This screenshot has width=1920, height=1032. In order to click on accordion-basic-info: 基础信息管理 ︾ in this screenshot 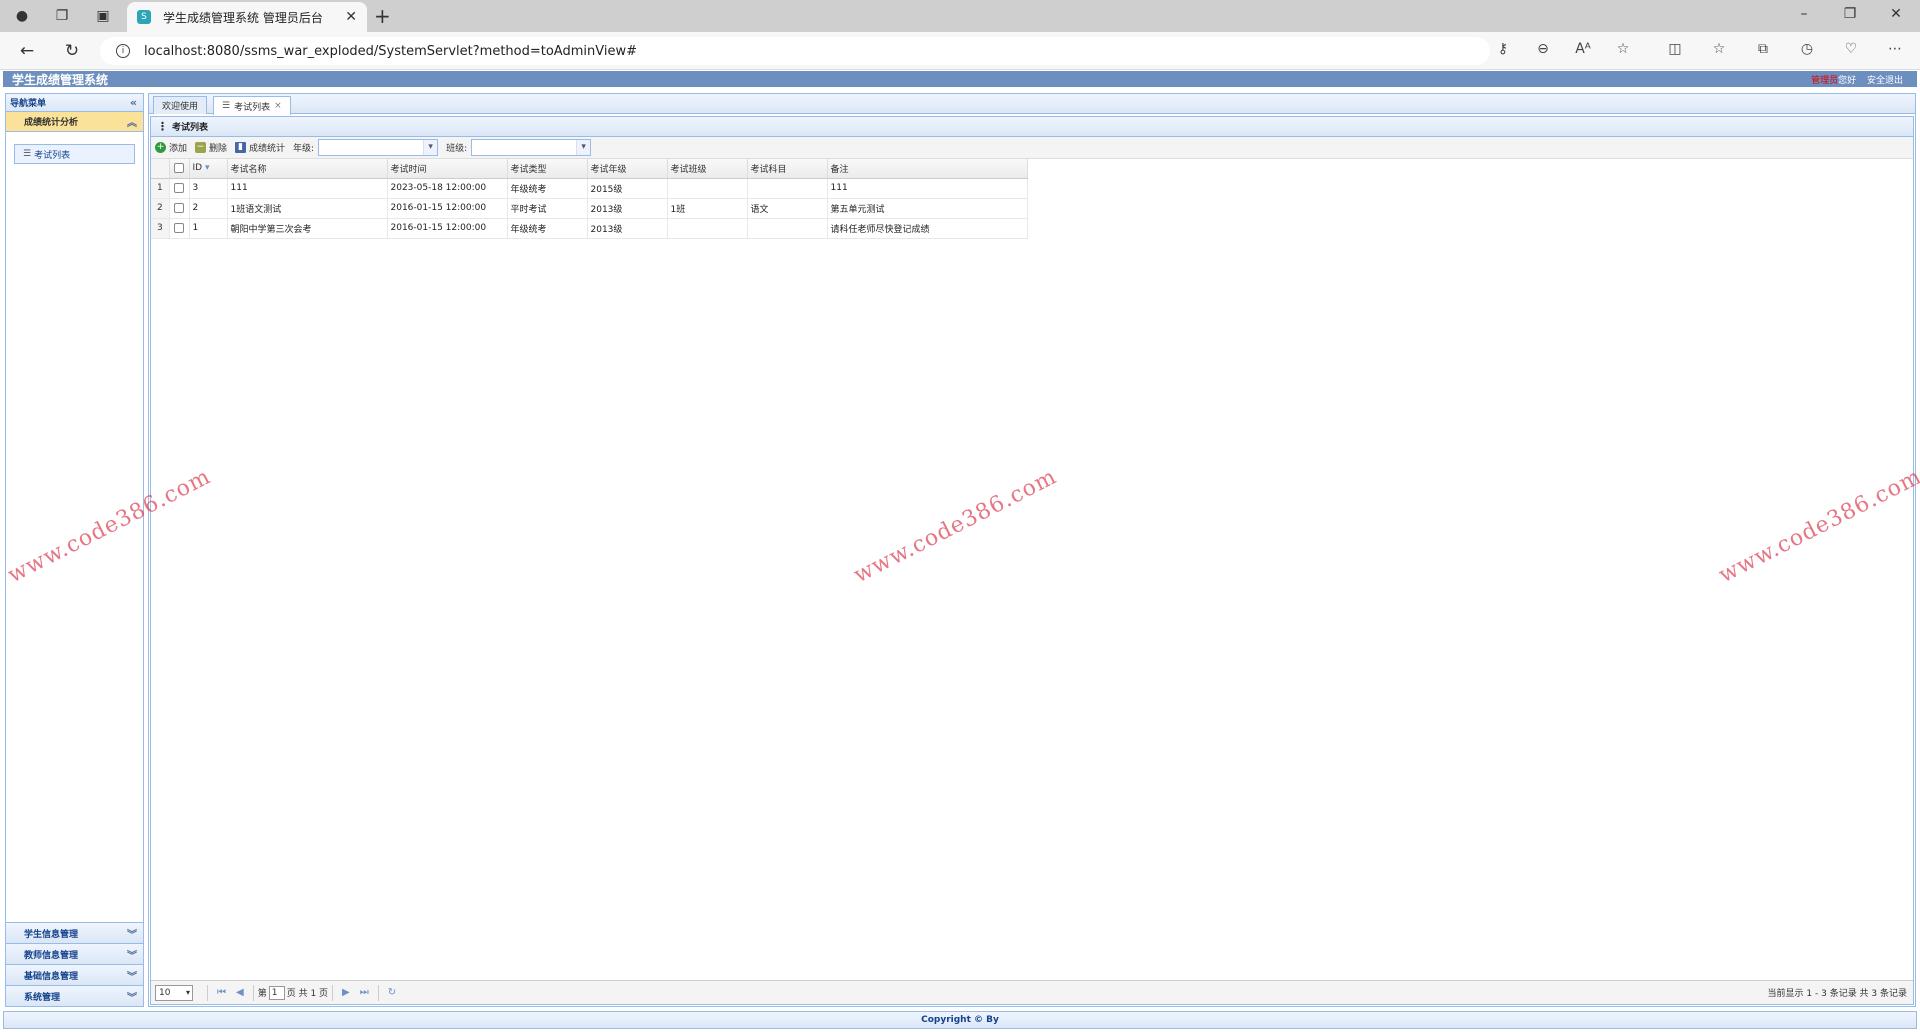, I will do `click(74, 974)`.